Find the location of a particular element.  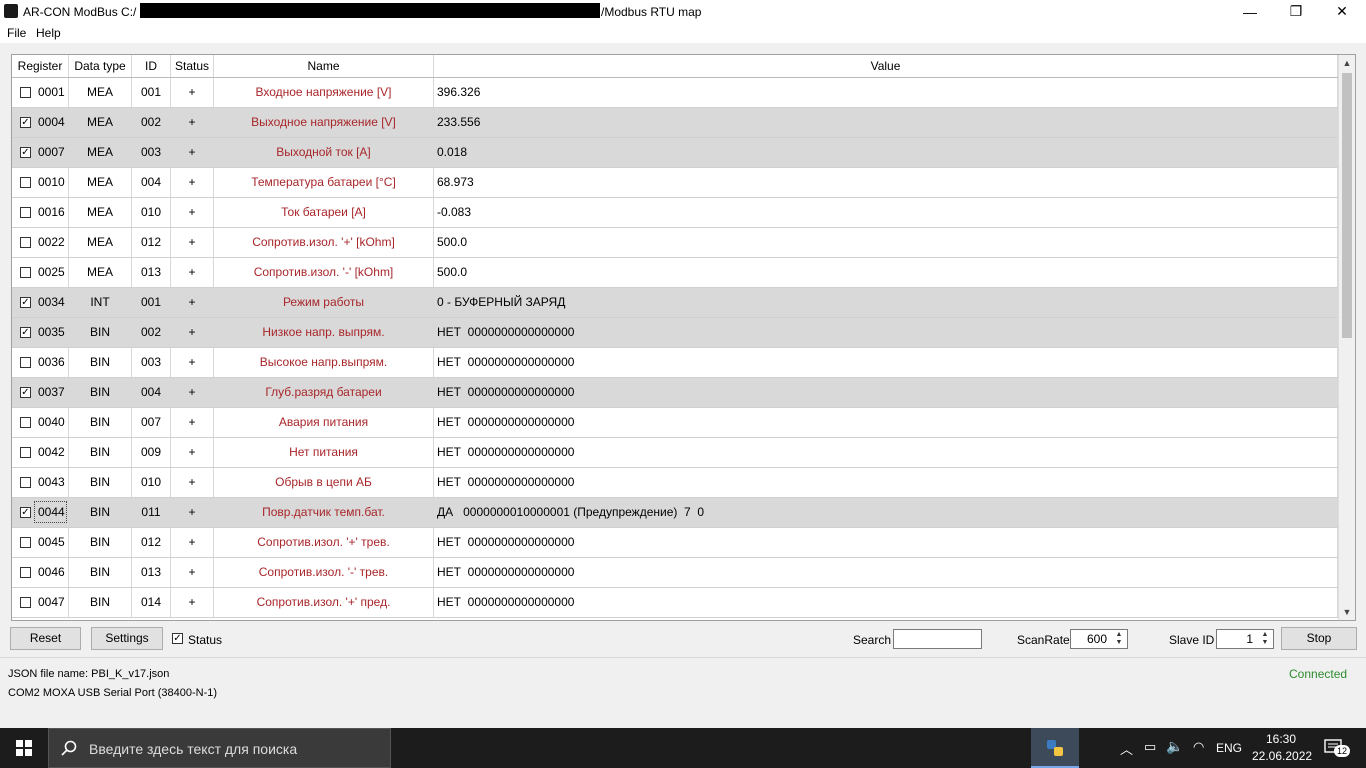

cell-name: Сопротив.изол. '-' [kOhm] is located at coordinates (324, 272).